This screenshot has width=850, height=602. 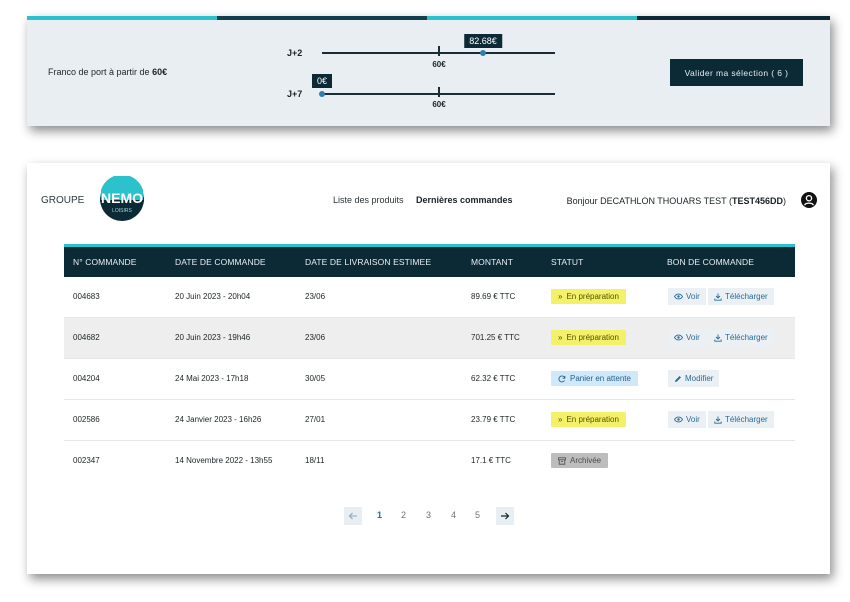 What do you see at coordinates (86, 378) in the screenshot?
I see `order-number: 004204` at bounding box center [86, 378].